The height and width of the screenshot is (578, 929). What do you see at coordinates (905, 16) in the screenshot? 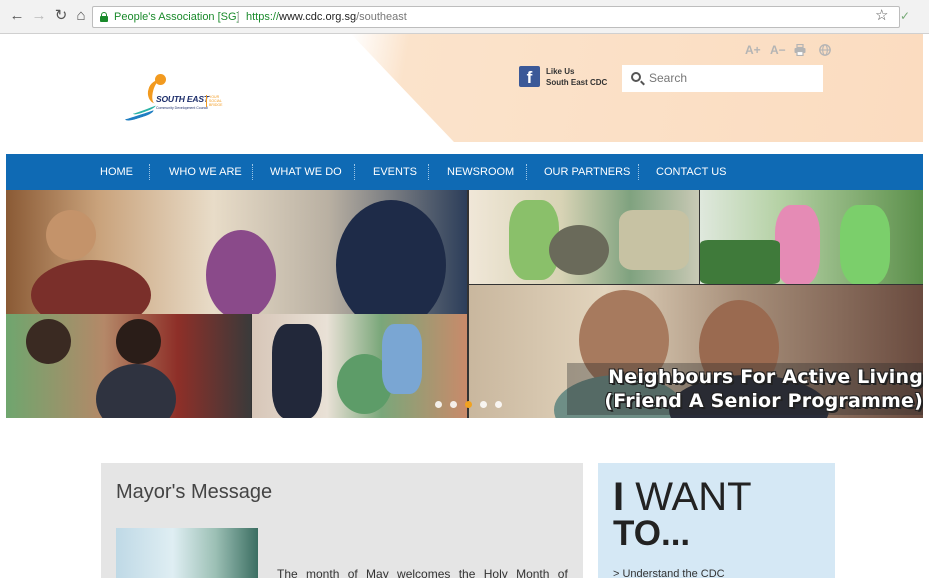
I see `extension-icon: ✓` at bounding box center [905, 16].